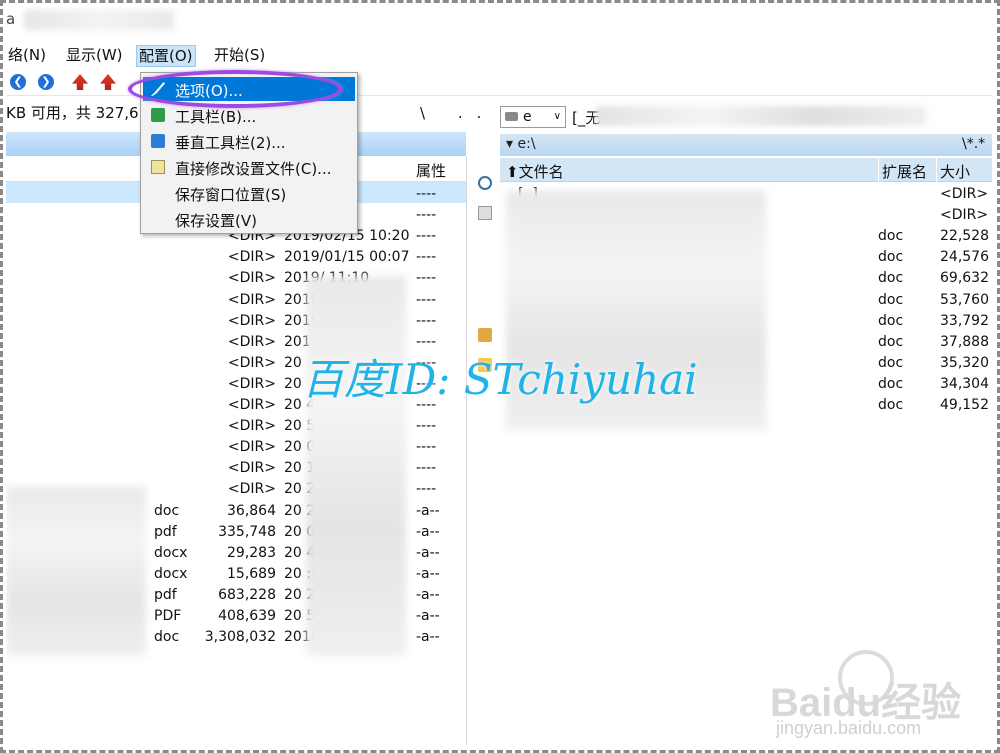 This screenshot has width=1000, height=753. I want to click on right-path: ▾ e:\, so click(521, 144).